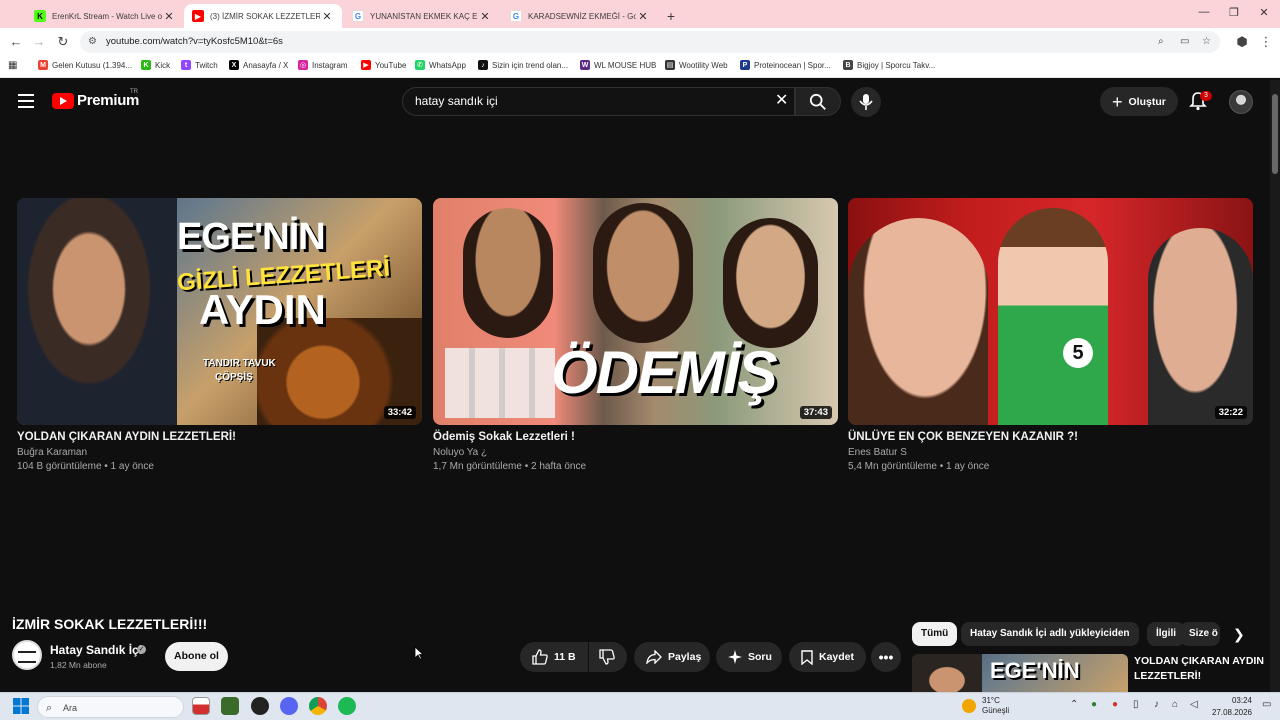  Describe the element at coordinates (1050, 437) in the screenshot. I see `video-title: ÜNLÜYE EN ÇOK BENZEYEN KAZANIR ?!` at that location.